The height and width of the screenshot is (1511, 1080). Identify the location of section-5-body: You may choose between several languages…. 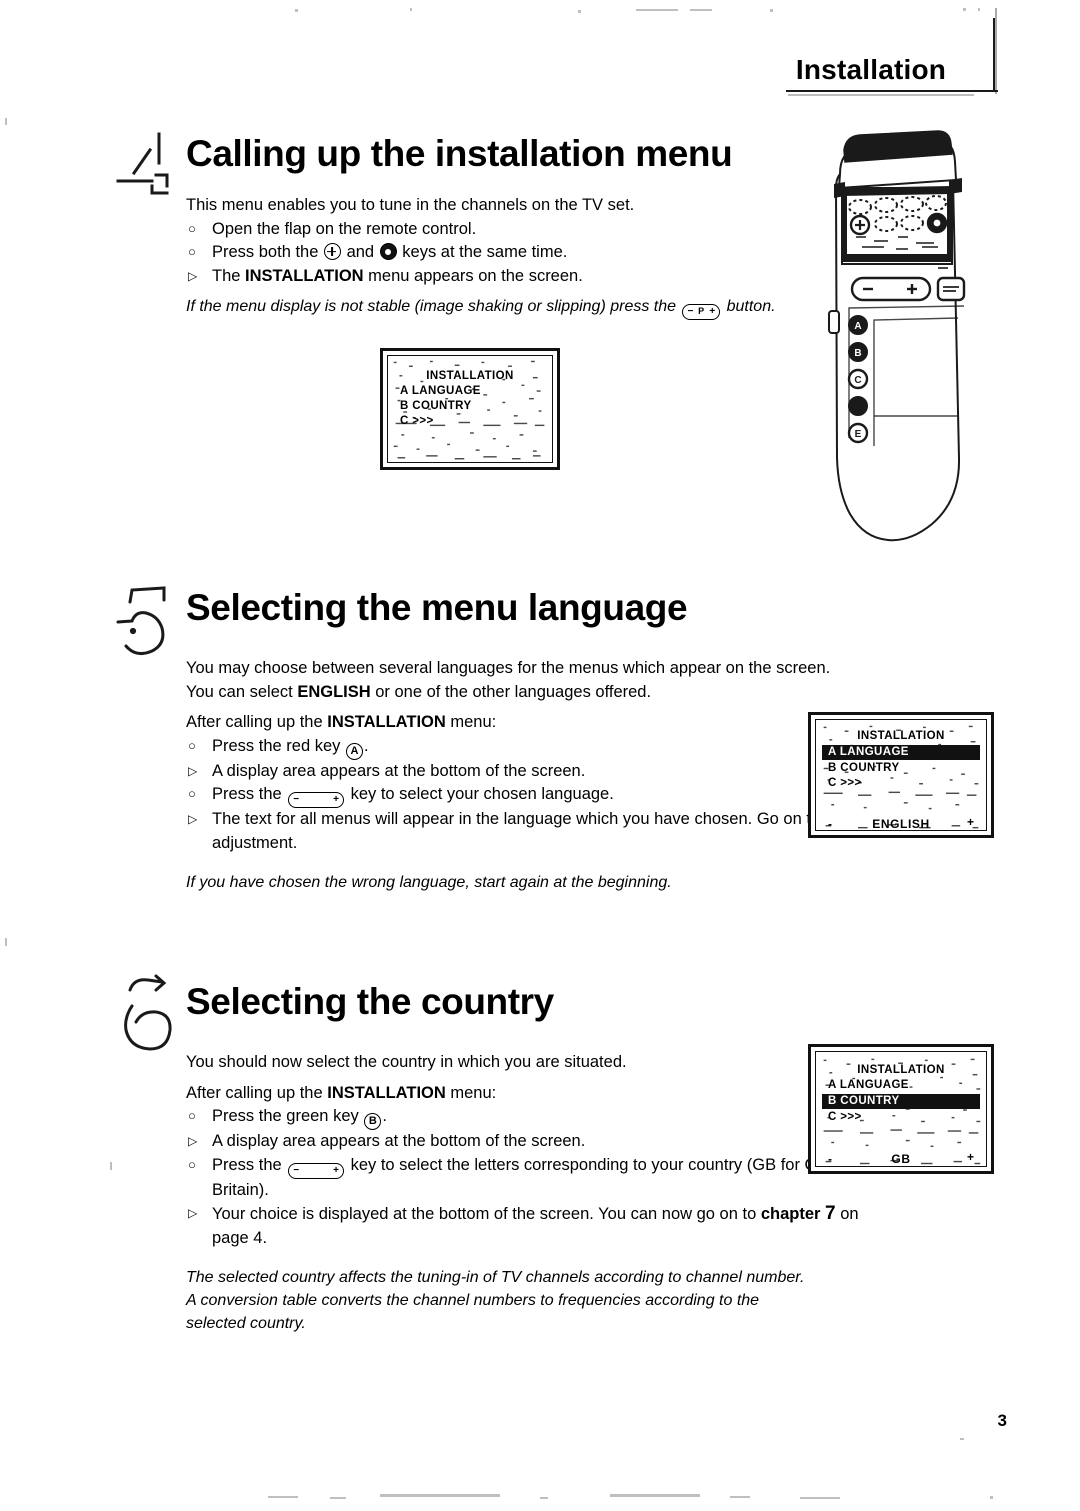
(534, 775).